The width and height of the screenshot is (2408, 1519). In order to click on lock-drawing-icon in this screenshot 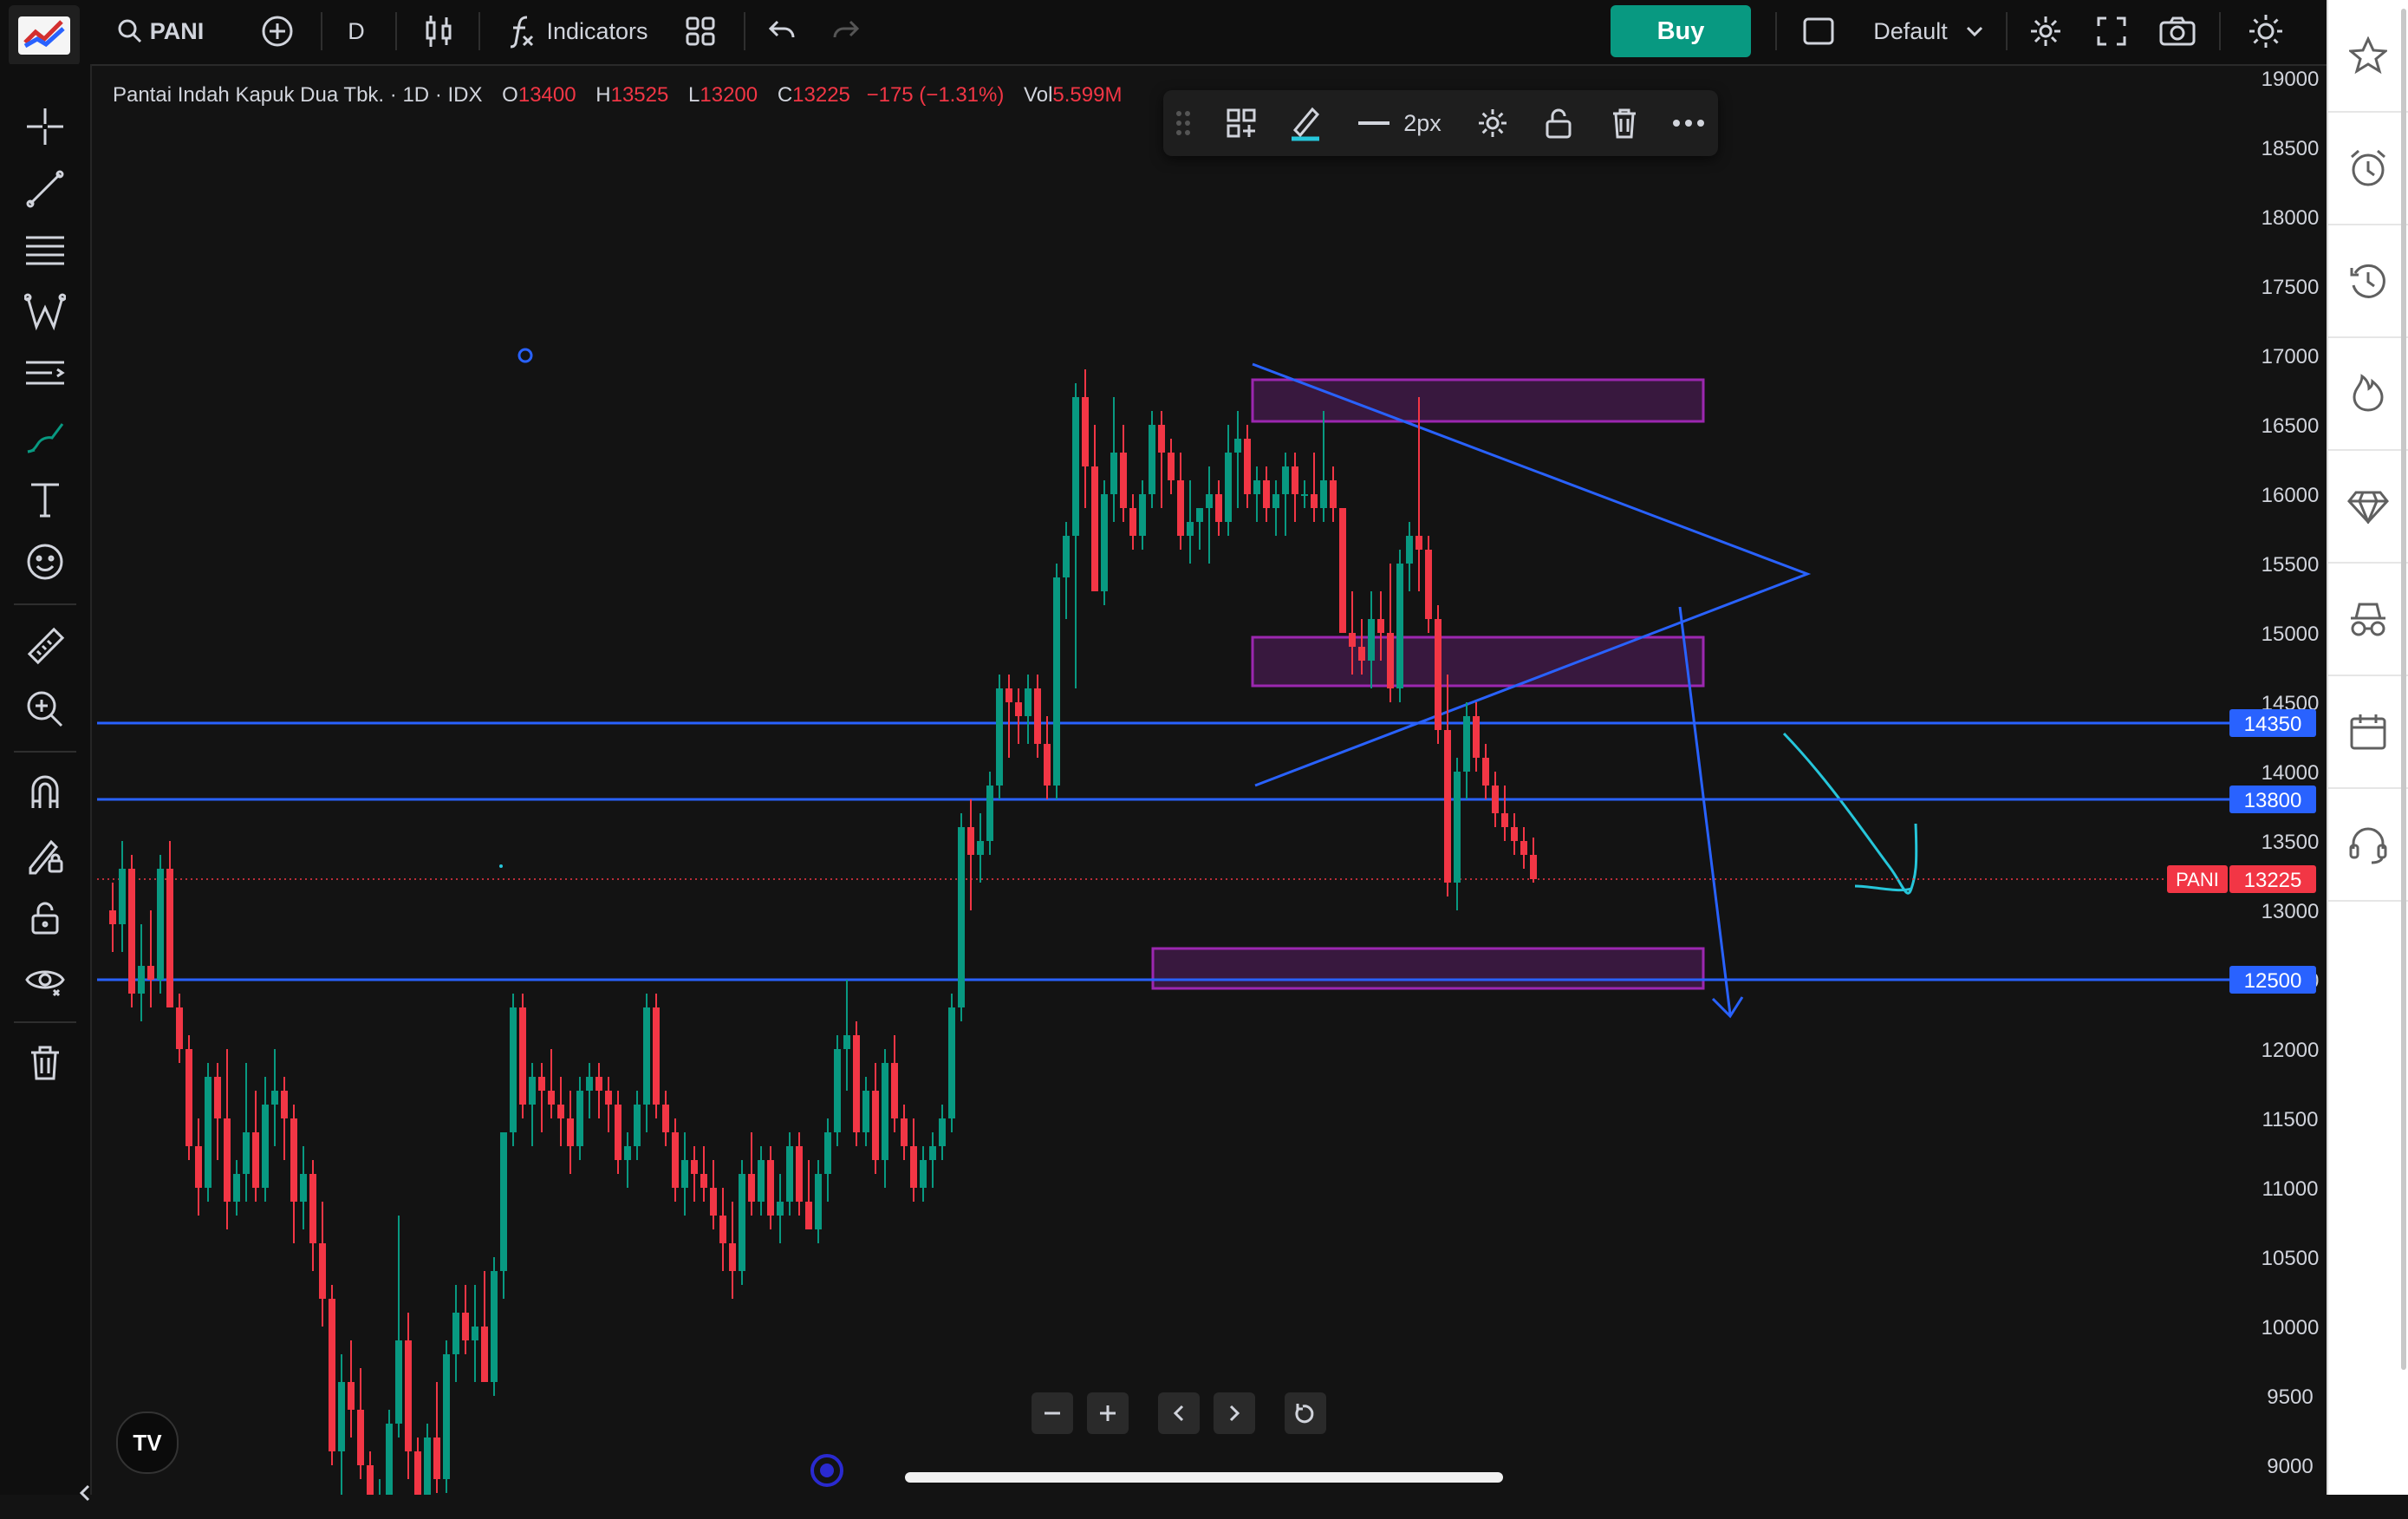, I will do `click(45, 855)`.